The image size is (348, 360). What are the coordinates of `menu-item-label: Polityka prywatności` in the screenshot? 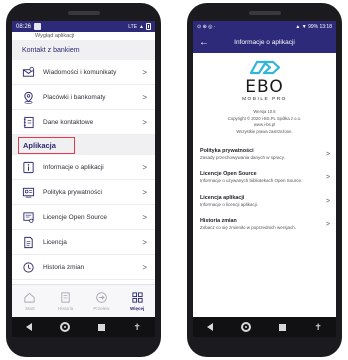 It's located at (72, 192).